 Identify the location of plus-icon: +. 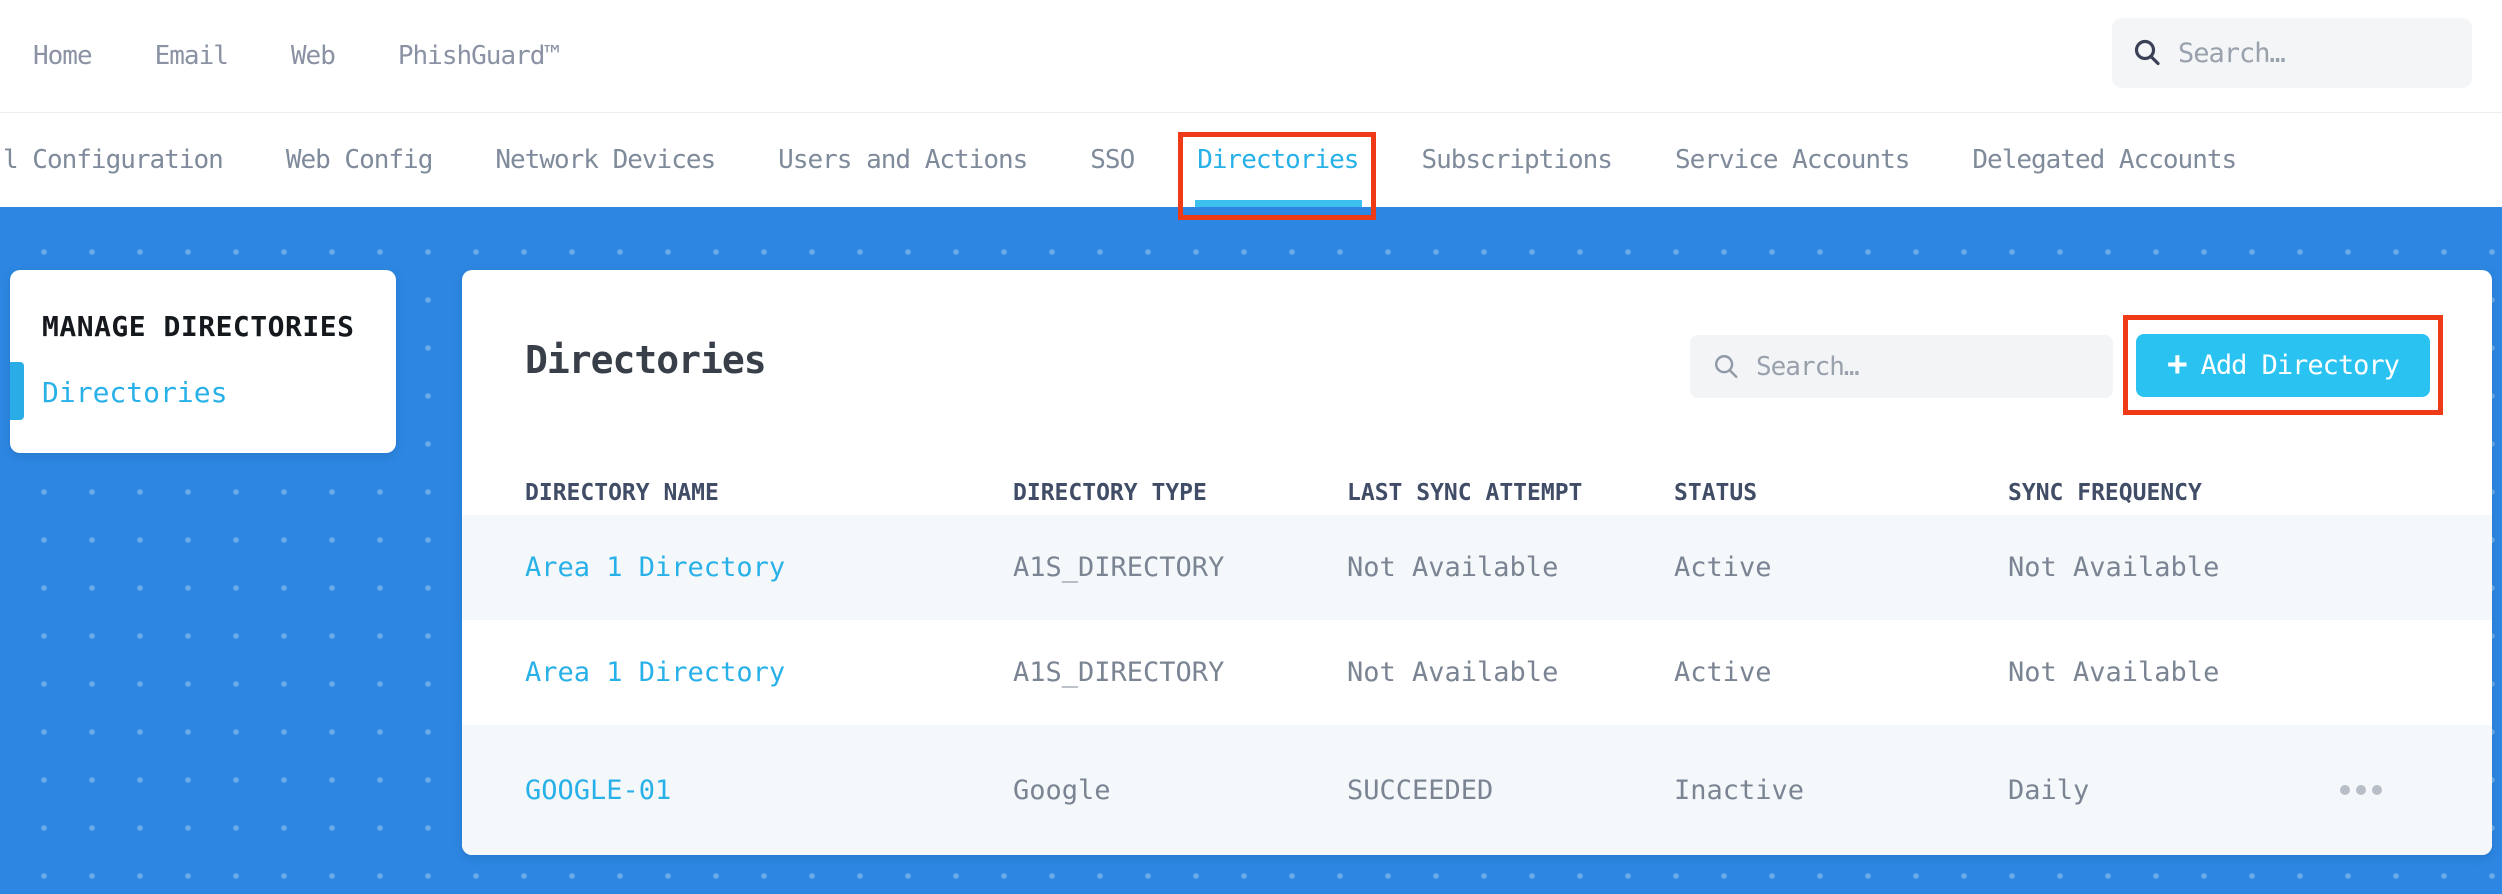
(2177, 363).